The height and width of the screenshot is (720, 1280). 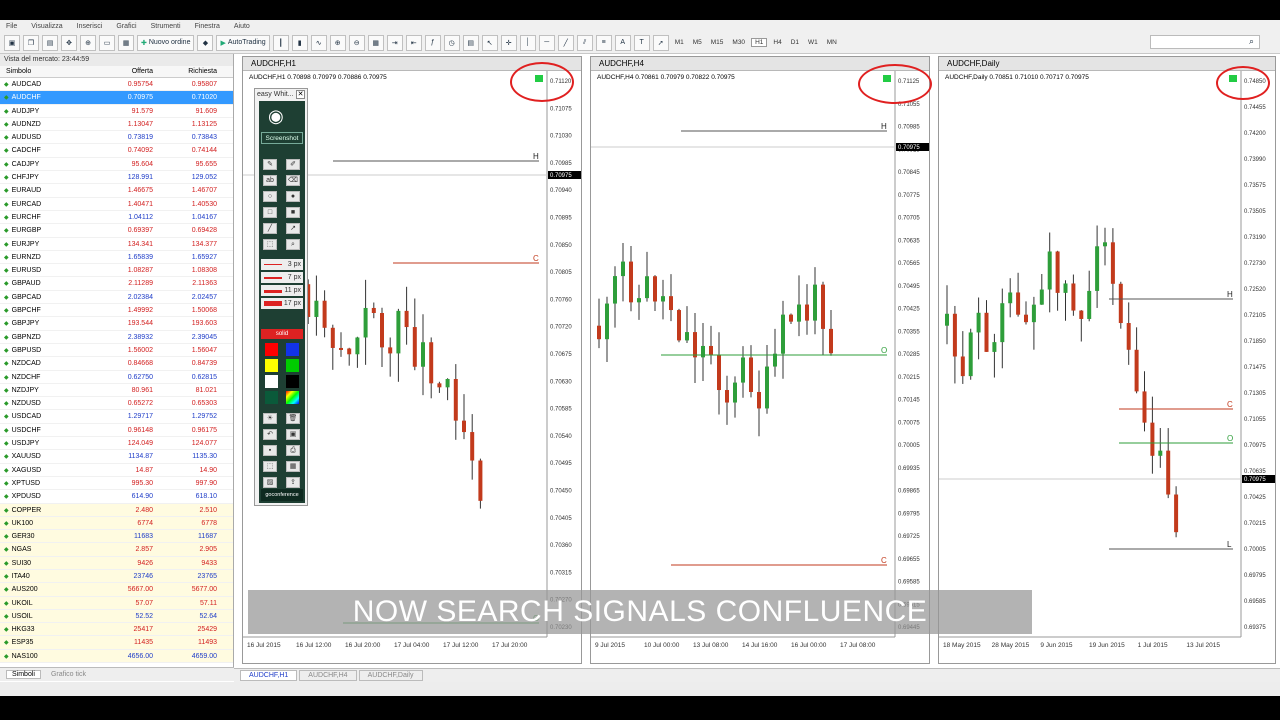 What do you see at coordinates (270, 418) in the screenshot?
I see `sun-icon: ☀` at bounding box center [270, 418].